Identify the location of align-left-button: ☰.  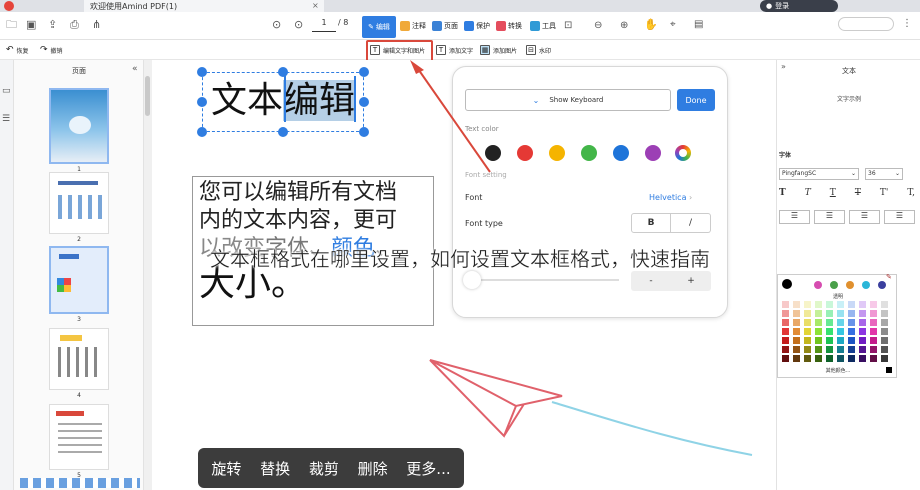
(794, 217).